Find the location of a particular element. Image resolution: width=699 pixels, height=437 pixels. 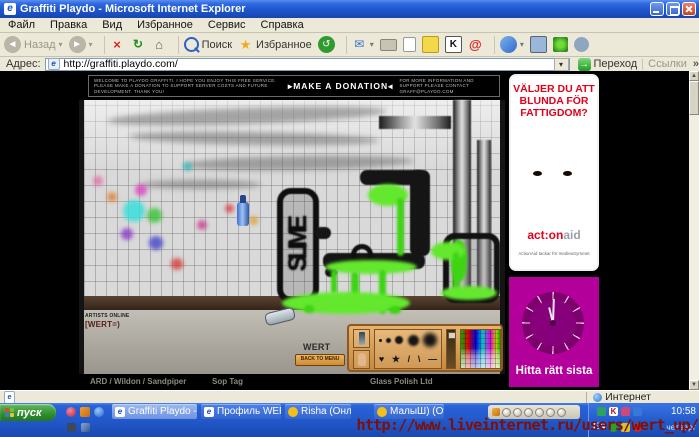

mail-button: ✉ ▾ is located at coordinates (363, 44).